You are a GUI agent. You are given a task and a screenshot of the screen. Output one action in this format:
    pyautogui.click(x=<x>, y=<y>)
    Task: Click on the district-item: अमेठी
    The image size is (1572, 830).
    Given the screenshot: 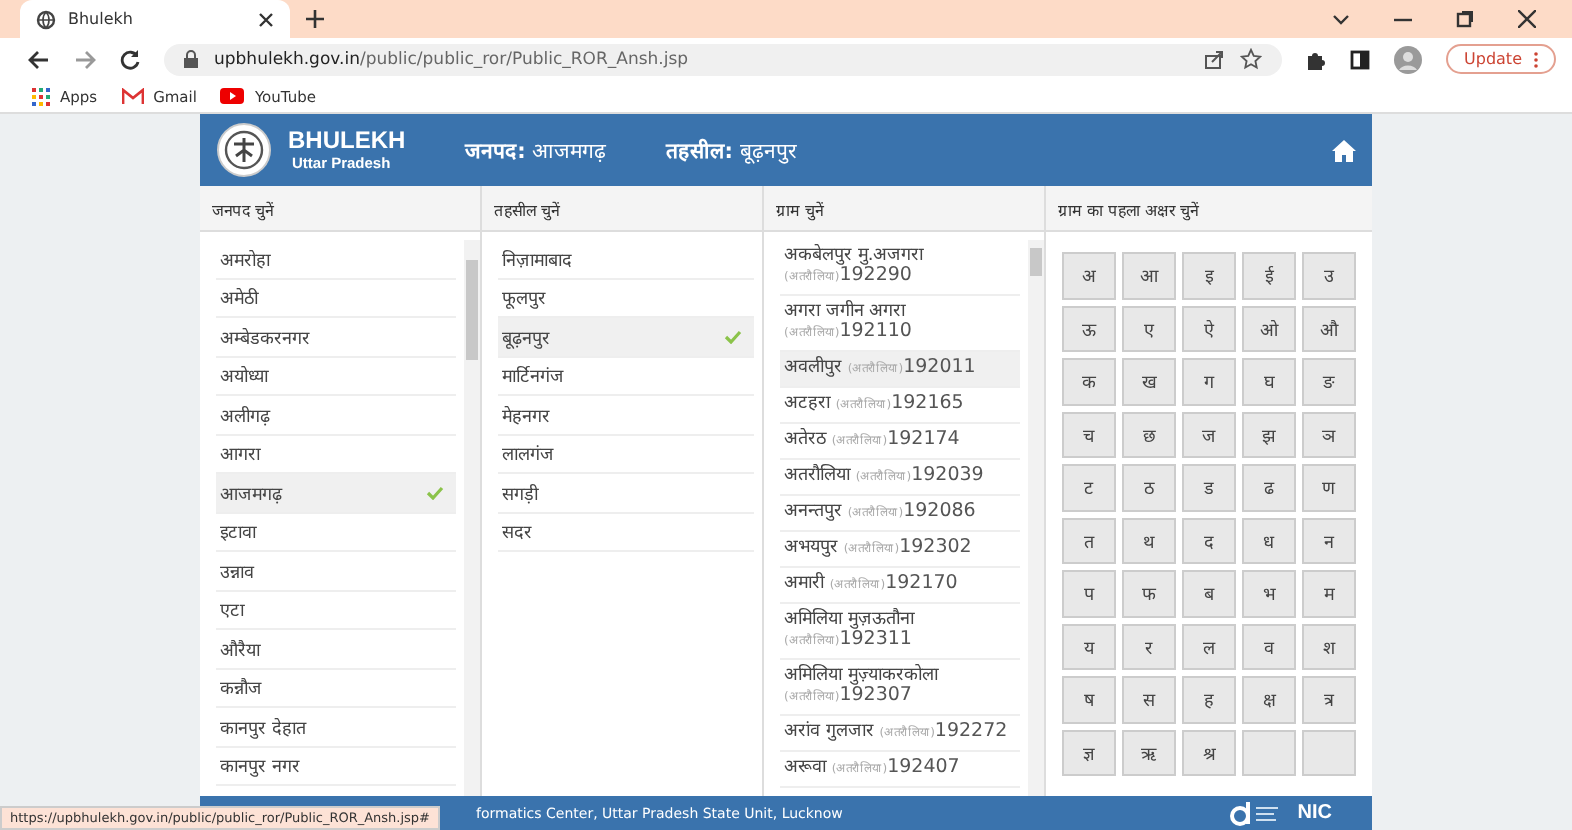 What is the action you would take?
    pyautogui.click(x=336, y=298)
    